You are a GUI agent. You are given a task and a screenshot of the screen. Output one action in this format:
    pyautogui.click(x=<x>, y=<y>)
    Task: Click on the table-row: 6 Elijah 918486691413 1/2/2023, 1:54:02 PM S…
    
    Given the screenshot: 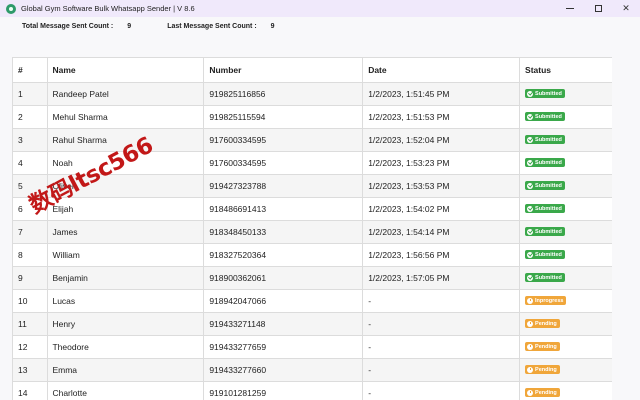 What is the action you would take?
    pyautogui.click(x=312, y=209)
    